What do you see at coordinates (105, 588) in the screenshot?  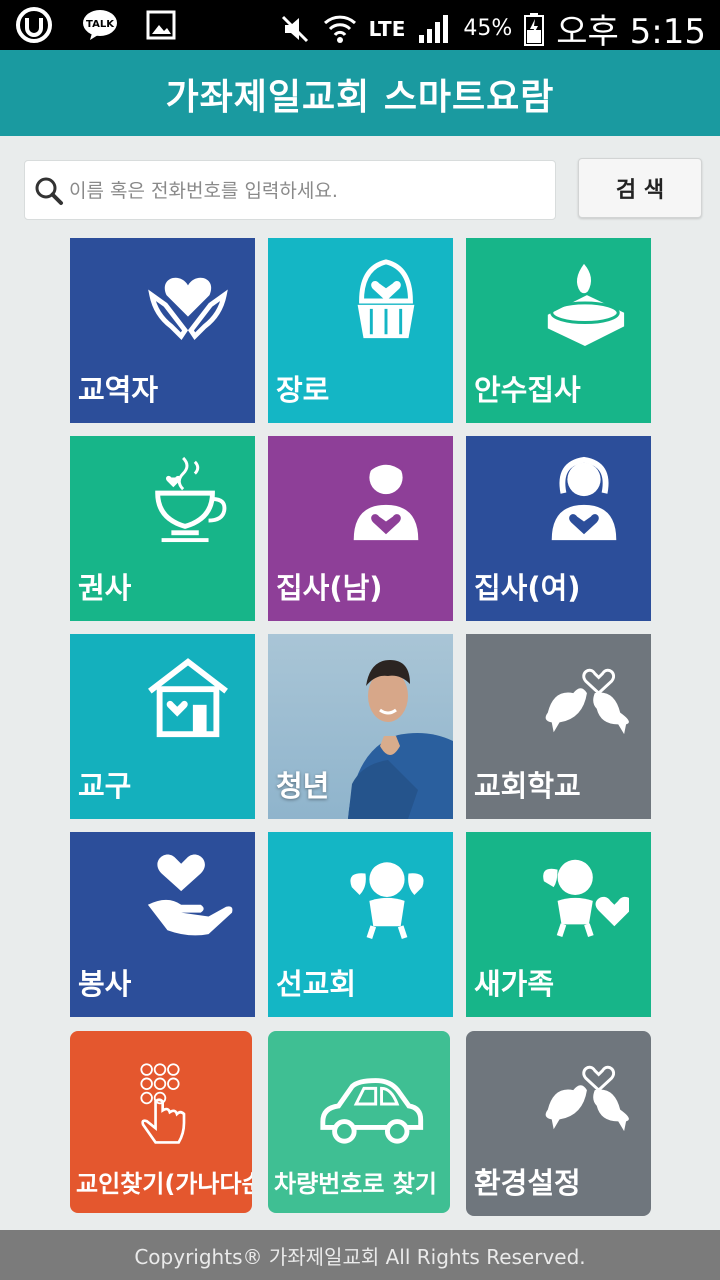 I see `menu-tile-label: 권사` at bounding box center [105, 588].